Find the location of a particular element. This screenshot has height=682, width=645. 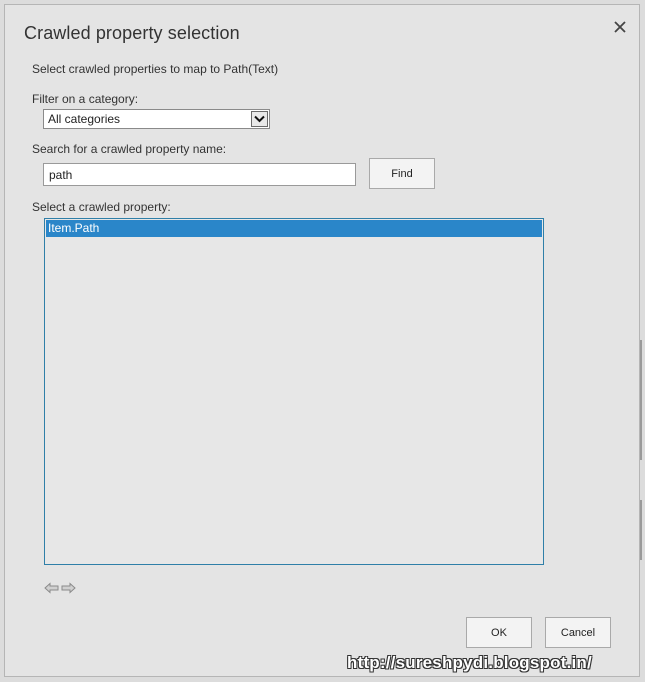

property-search-input is located at coordinates (199, 174).